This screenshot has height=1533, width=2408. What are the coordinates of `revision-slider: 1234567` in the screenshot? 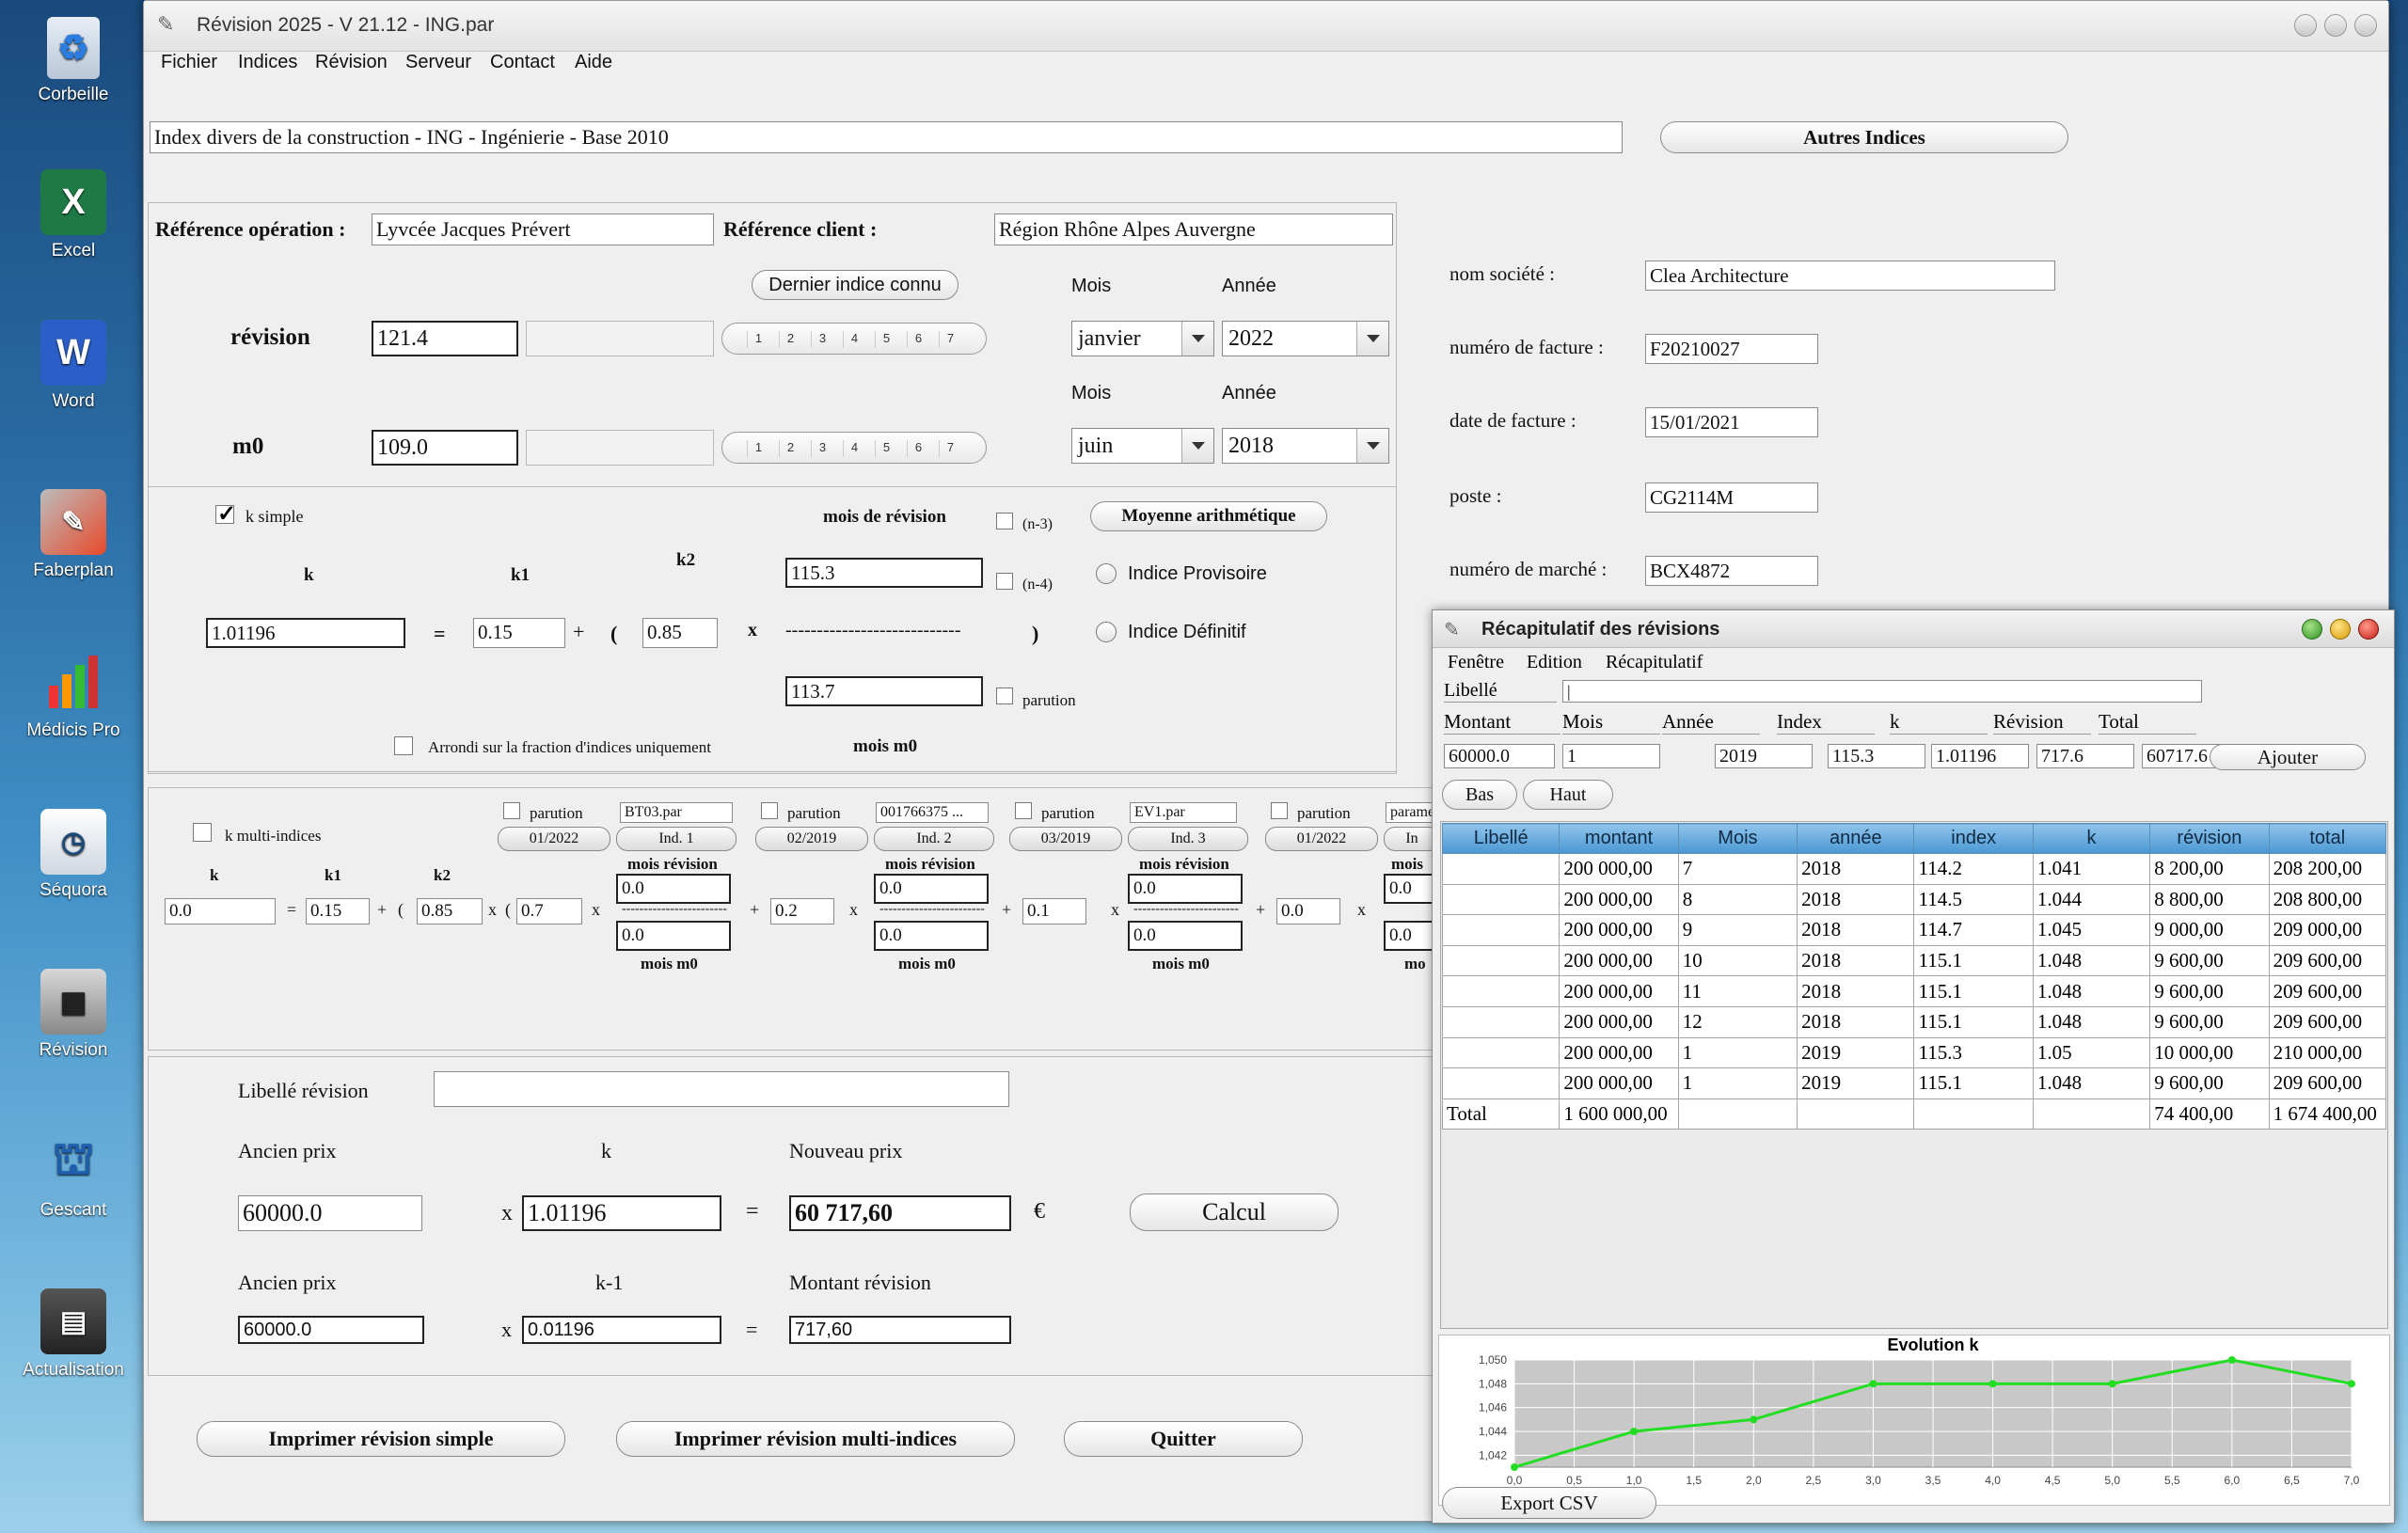 It's located at (854, 339).